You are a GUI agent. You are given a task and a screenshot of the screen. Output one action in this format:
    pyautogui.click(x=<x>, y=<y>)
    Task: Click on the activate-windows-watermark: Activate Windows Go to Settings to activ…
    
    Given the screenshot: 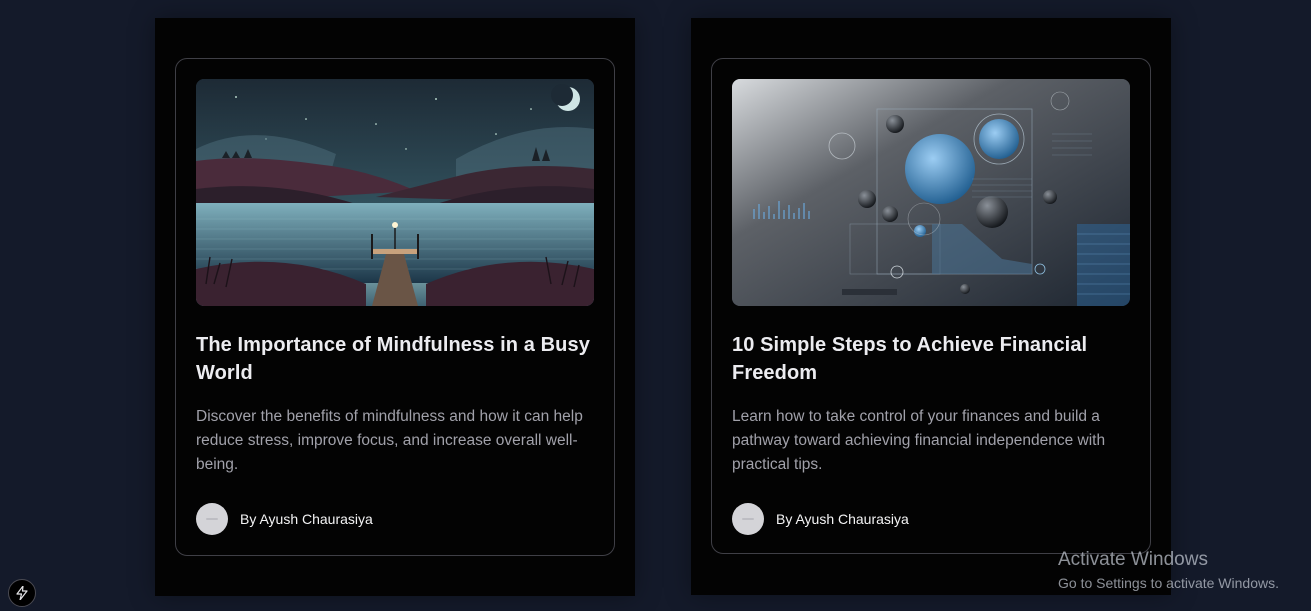 What is the action you would take?
    pyautogui.click(x=1168, y=570)
    